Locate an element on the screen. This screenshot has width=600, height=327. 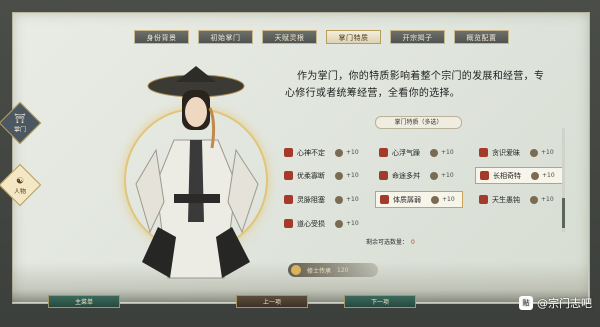
trait-cell-selected: 体质孱弱 +10 is located at coordinates (419, 199).